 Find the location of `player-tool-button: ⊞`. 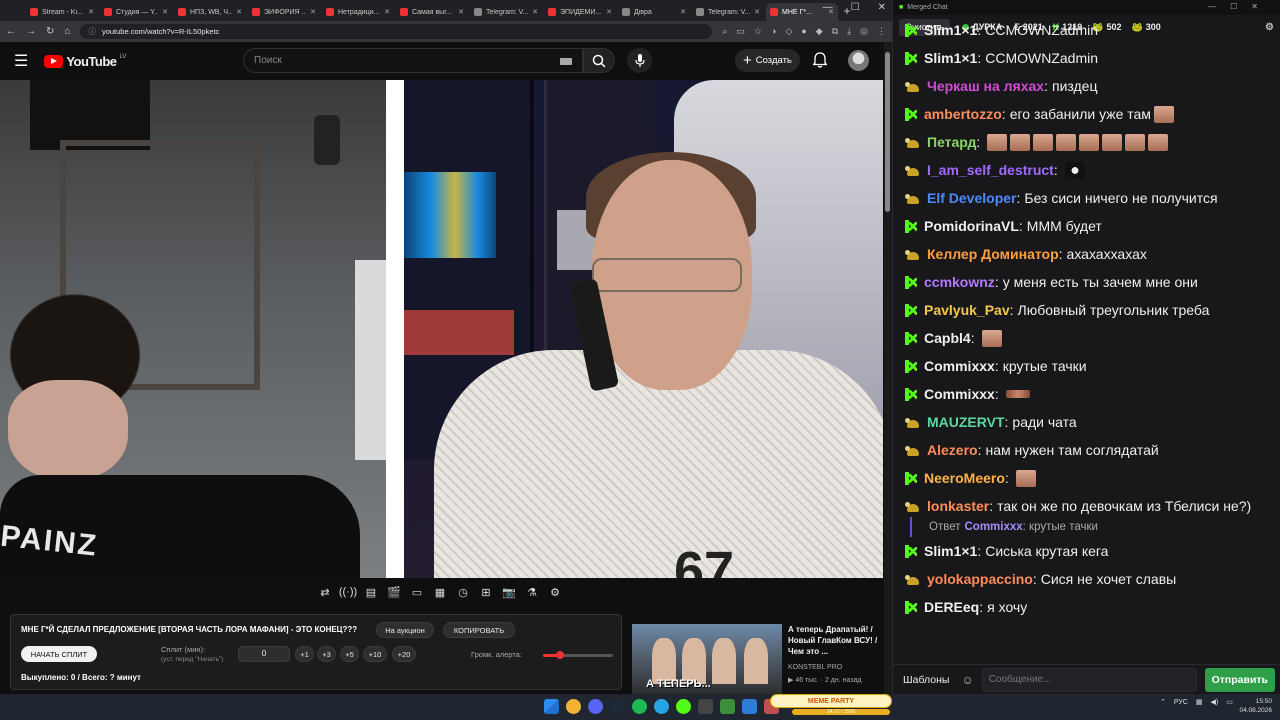

player-tool-button: ⊞ is located at coordinates (486, 592).